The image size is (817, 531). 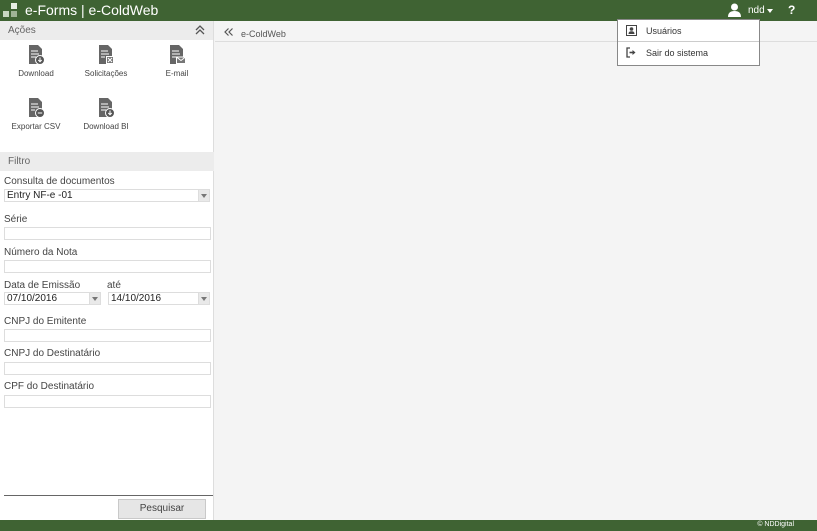 I want to click on data-emissao-label: Data de Emissão, so click(x=42, y=285).